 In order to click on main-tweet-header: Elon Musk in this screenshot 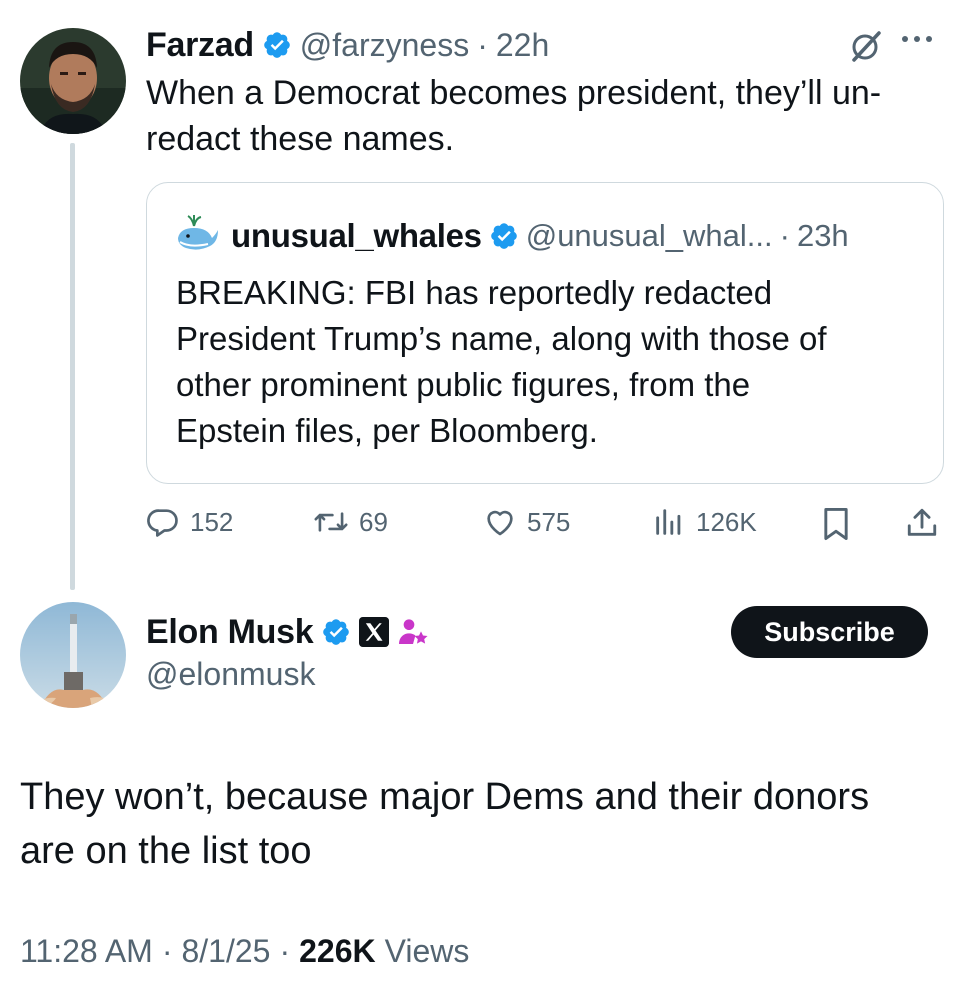, I will do `click(287, 632)`.